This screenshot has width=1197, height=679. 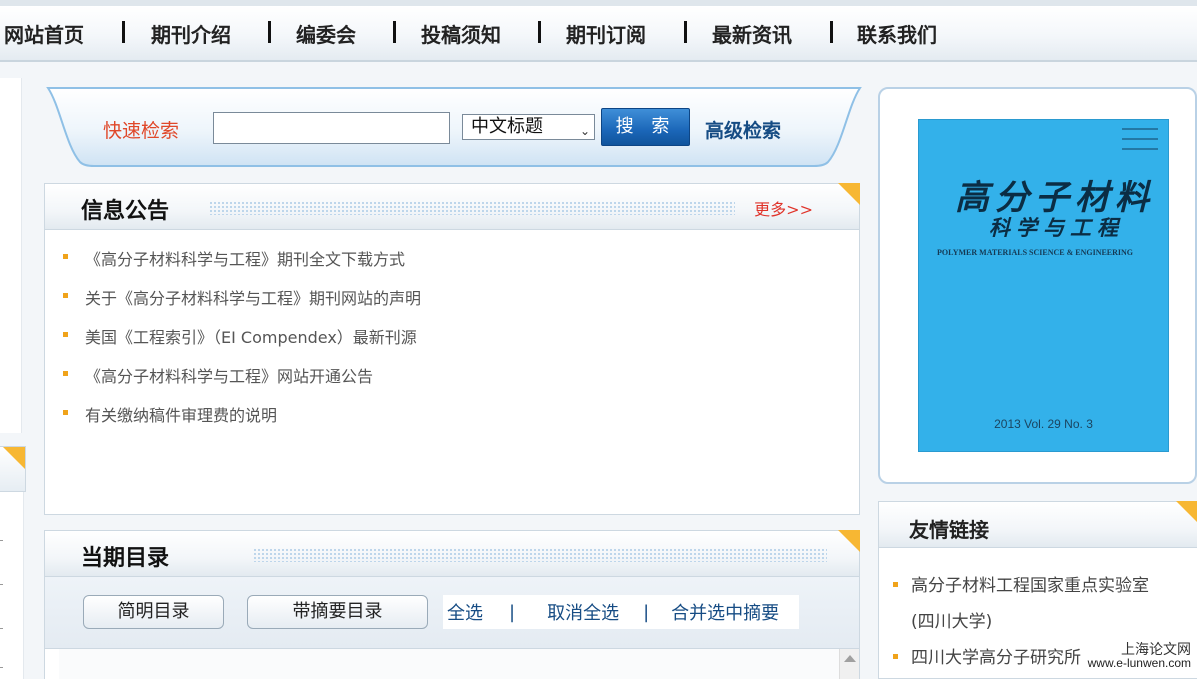 What do you see at coordinates (783, 208) in the screenshot?
I see `more-link: 更多>>` at bounding box center [783, 208].